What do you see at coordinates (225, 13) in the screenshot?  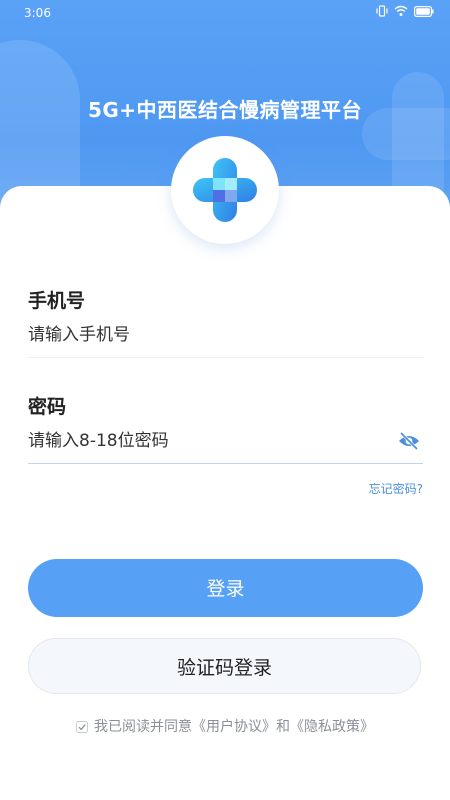 I see `status-bar: 3:06` at bounding box center [225, 13].